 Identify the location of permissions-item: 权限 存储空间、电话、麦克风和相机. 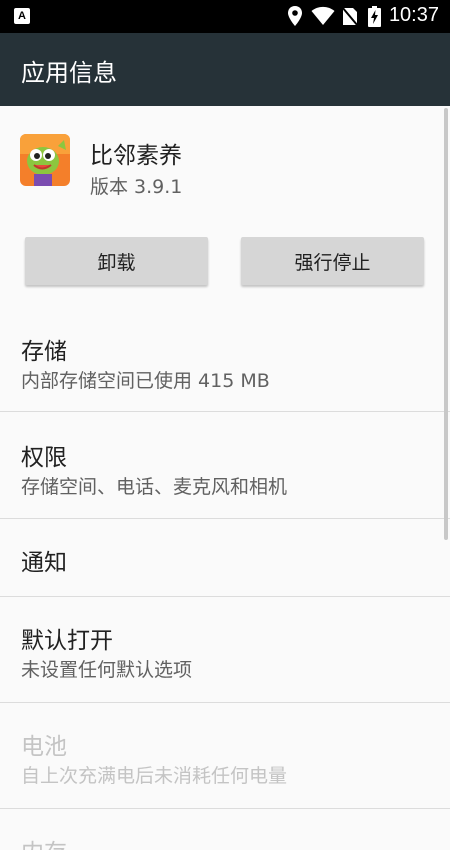
(225, 465).